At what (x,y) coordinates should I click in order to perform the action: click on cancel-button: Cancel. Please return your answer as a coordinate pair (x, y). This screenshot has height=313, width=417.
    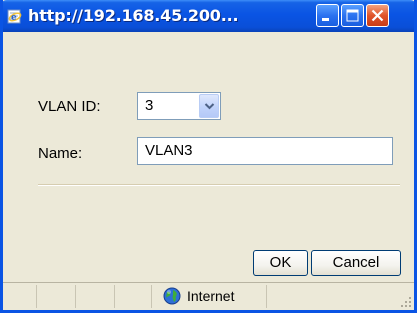
    Looking at the image, I should click on (356, 263).